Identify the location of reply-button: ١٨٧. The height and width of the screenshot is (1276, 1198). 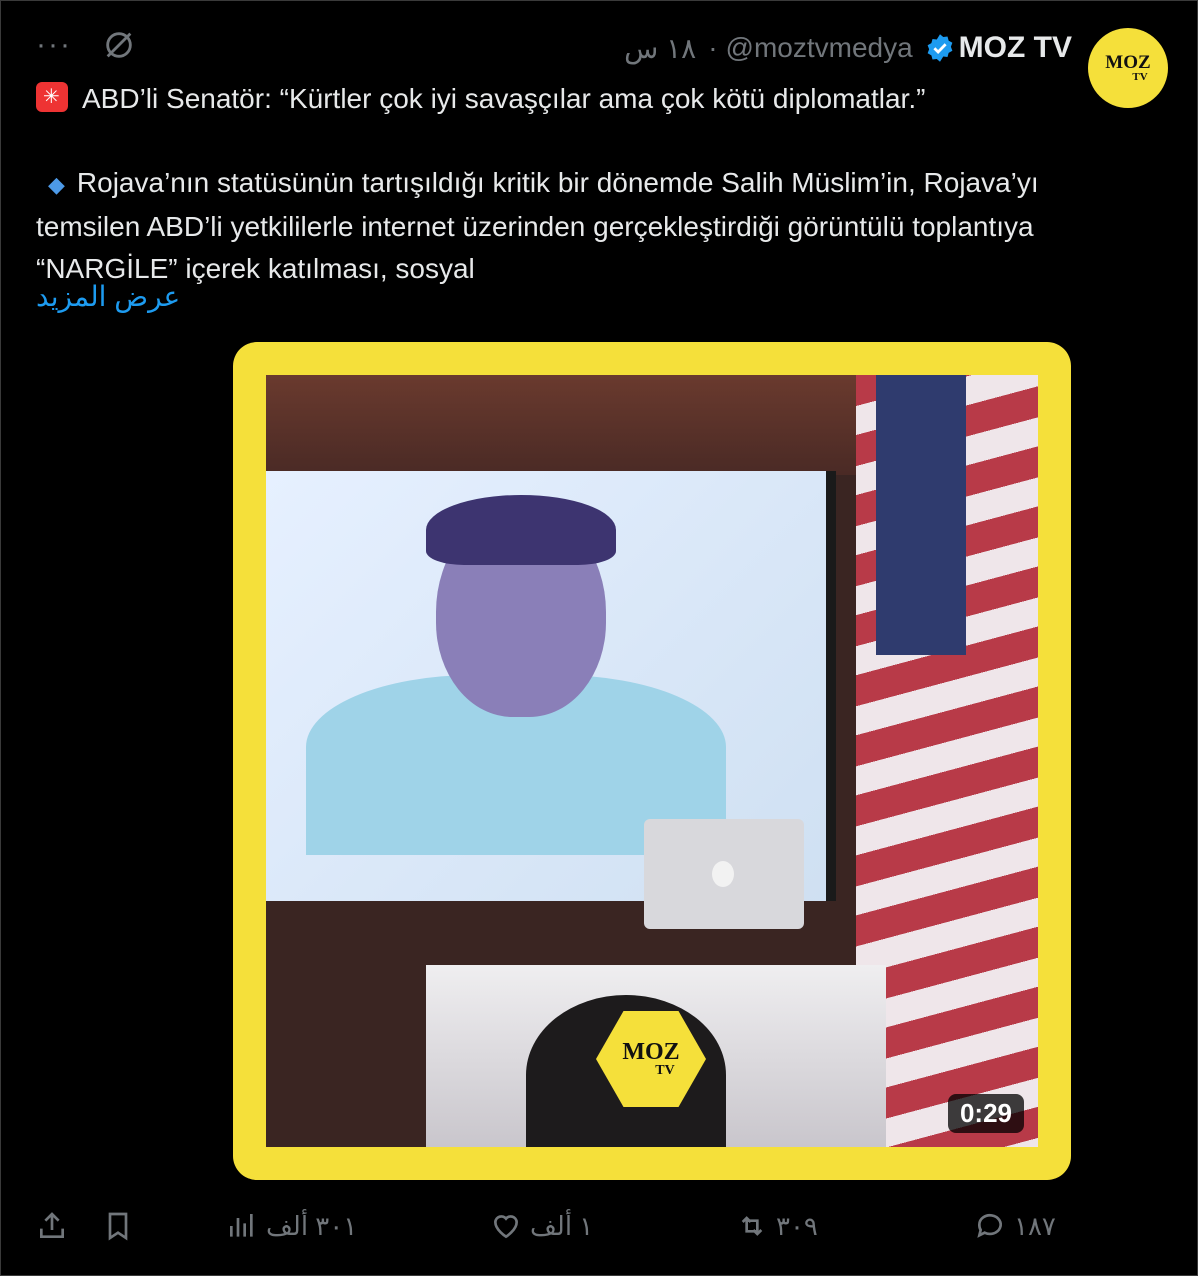
(1015, 1226).